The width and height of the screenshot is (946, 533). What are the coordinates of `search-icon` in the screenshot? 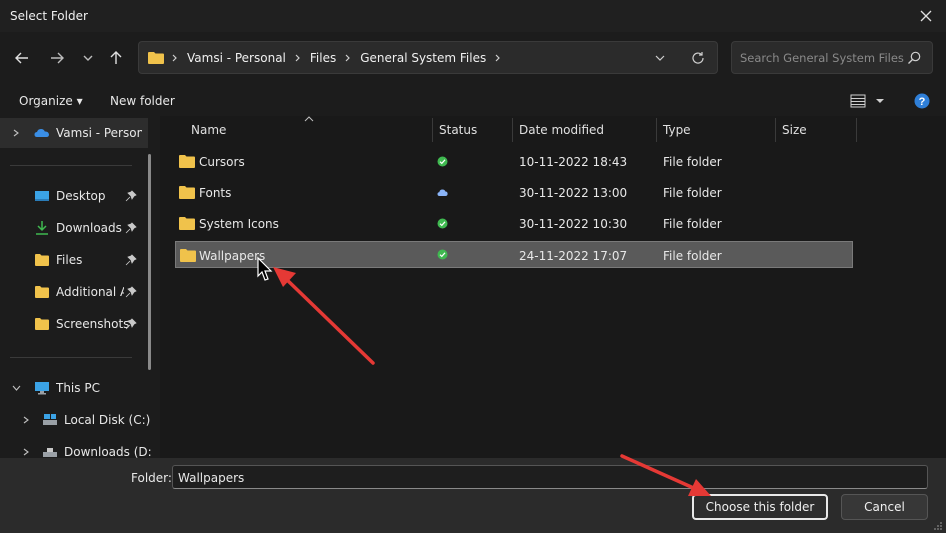 It's located at (914, 58).